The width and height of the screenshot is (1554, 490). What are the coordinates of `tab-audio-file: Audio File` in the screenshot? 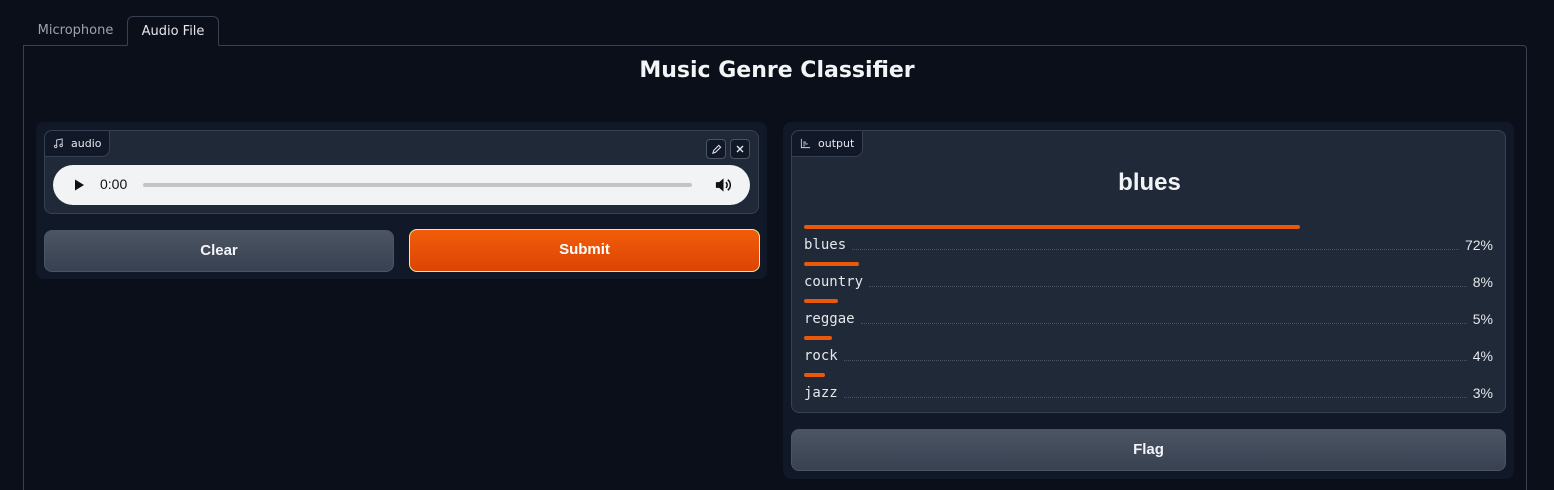 It's located at (173, 31).